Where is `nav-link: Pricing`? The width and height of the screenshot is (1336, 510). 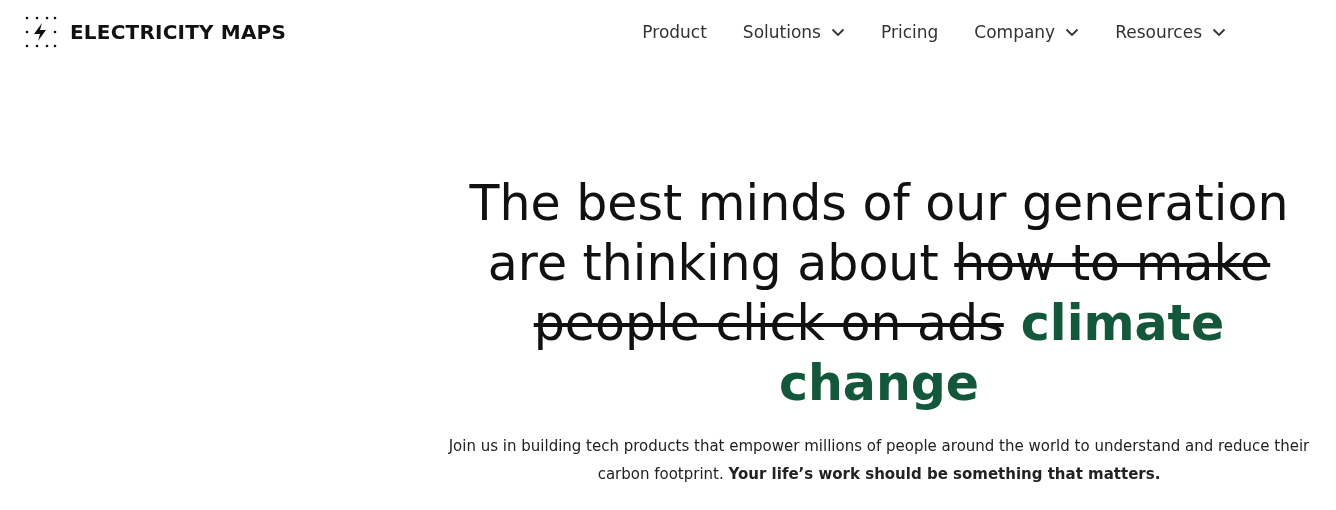
nav-link: Pricing is located at coordinates (910, 32).